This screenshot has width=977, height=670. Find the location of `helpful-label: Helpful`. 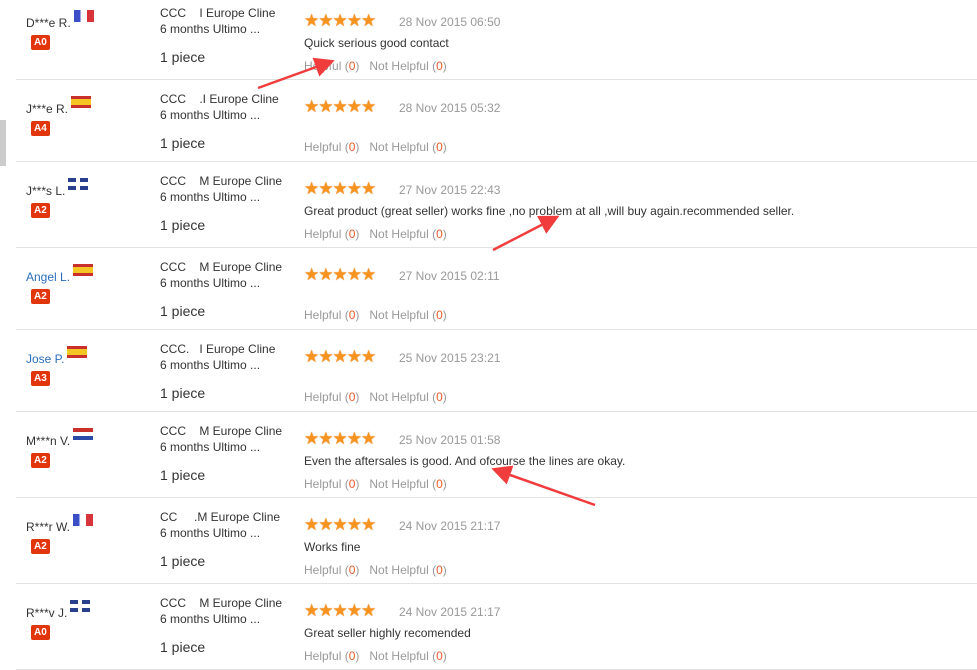

helpful-label: Helpful is located at coordinates (323, 656).